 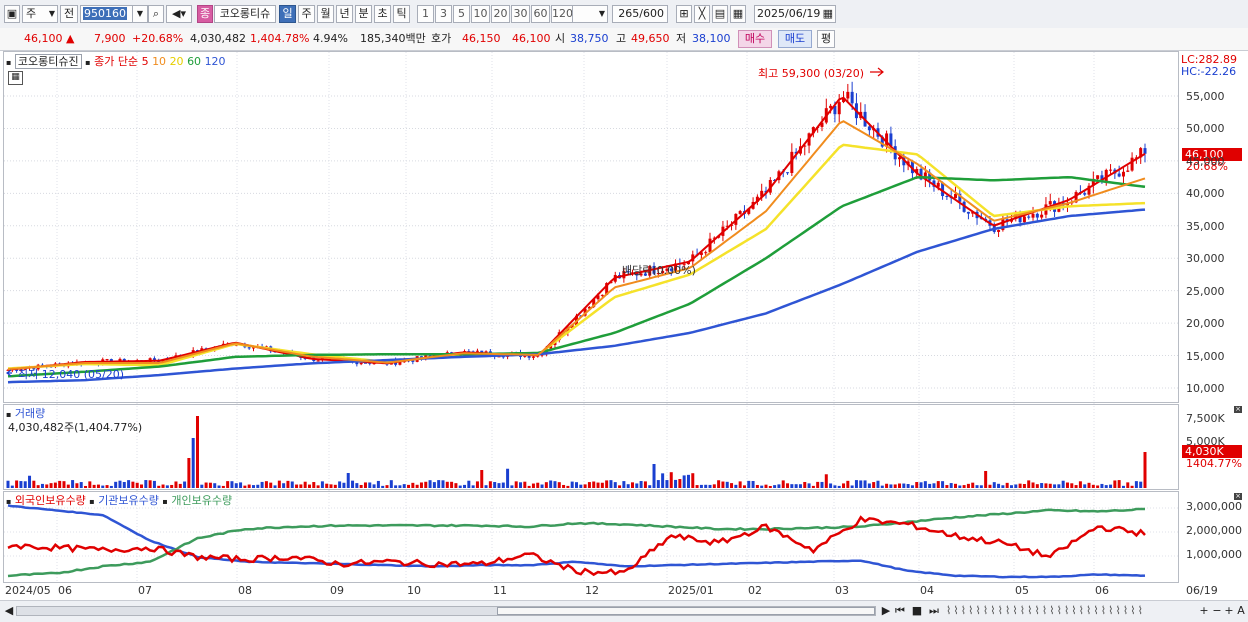 I want to click on stock-label: 코오롱티슈진, so click(x=48, y=61).